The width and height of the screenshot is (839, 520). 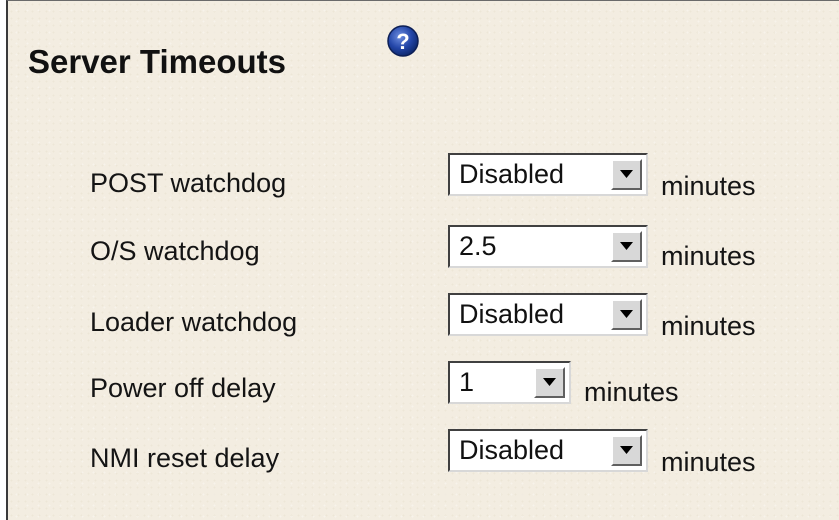 I want to click on loader-watchdog-select: Disabled, so click(x=548, y=314).